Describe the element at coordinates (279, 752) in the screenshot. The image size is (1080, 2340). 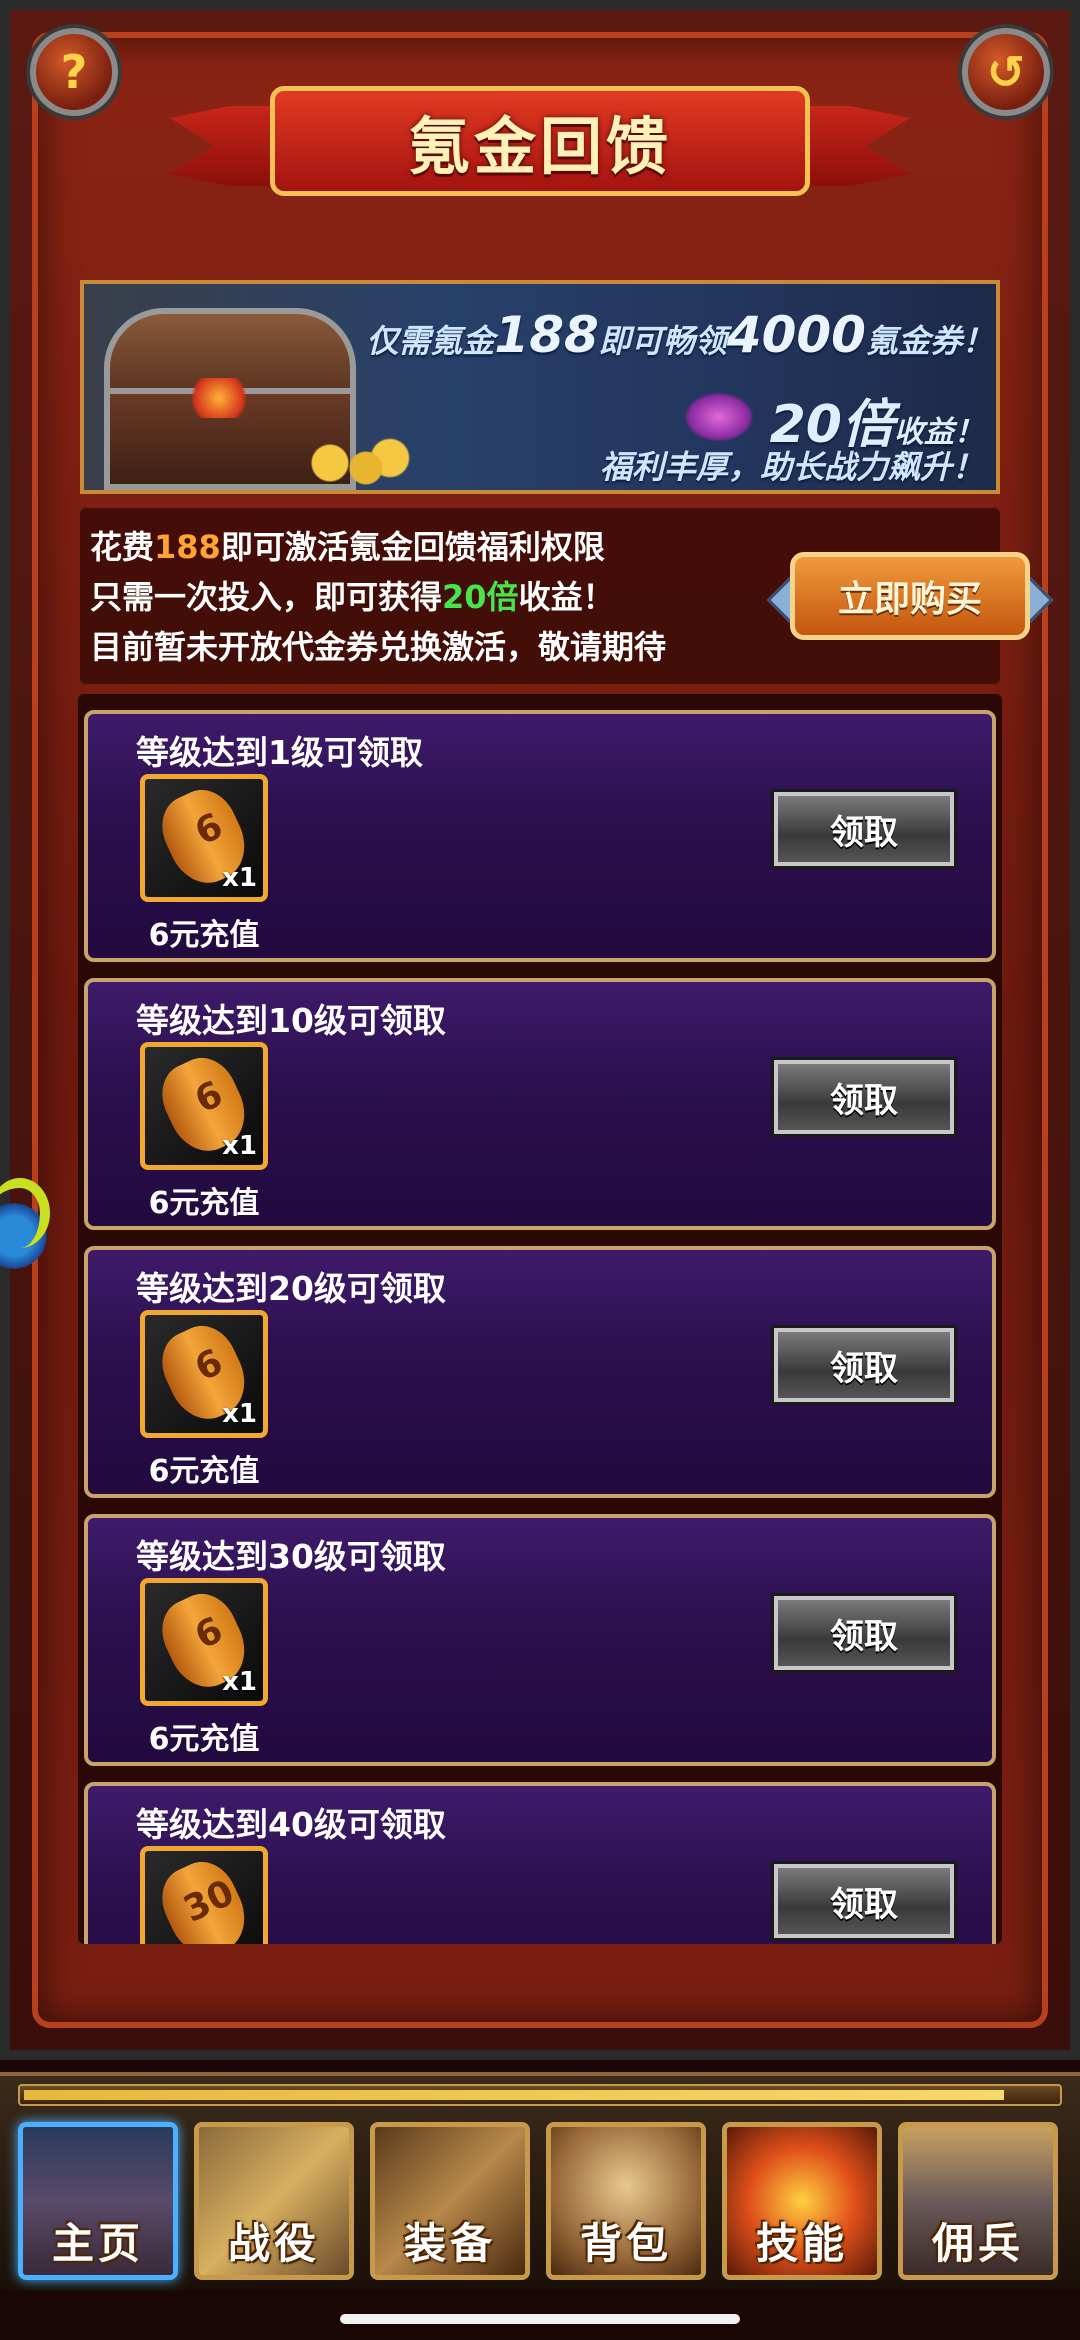
I see `reward-title: 等级达到1级可领取` at that location.